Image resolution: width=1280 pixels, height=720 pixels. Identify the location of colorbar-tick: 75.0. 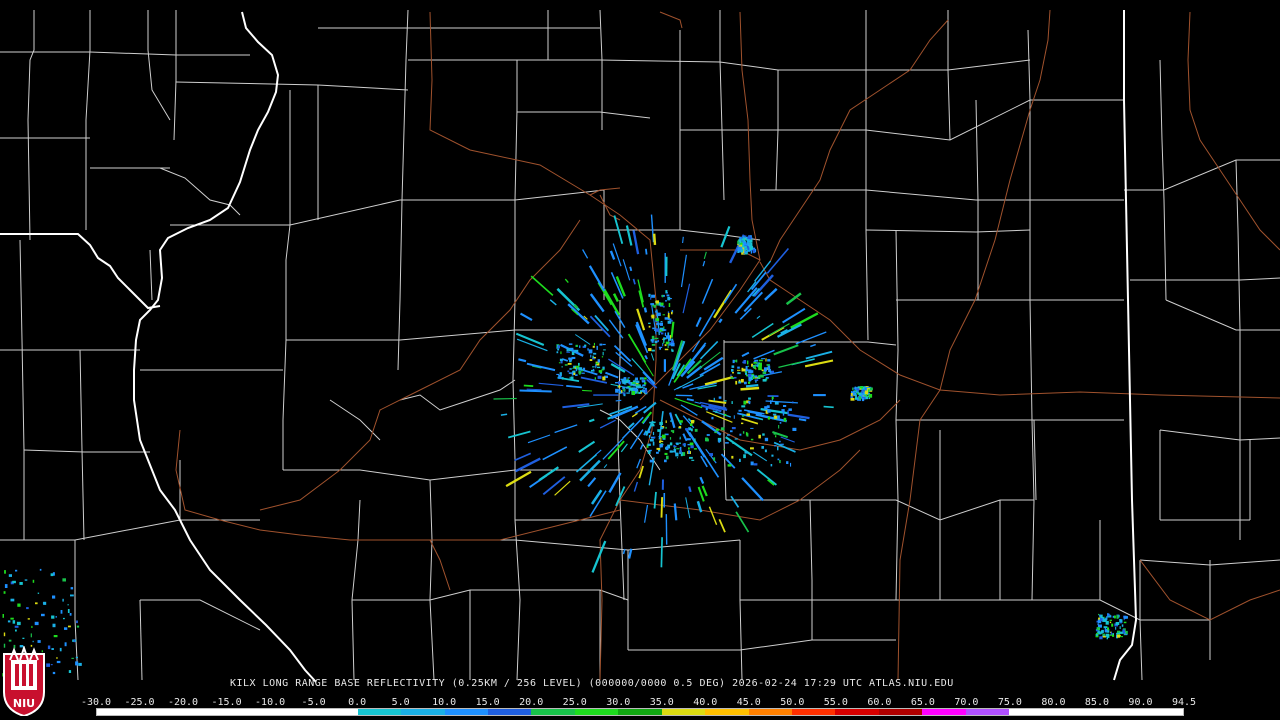
(1009, 702).